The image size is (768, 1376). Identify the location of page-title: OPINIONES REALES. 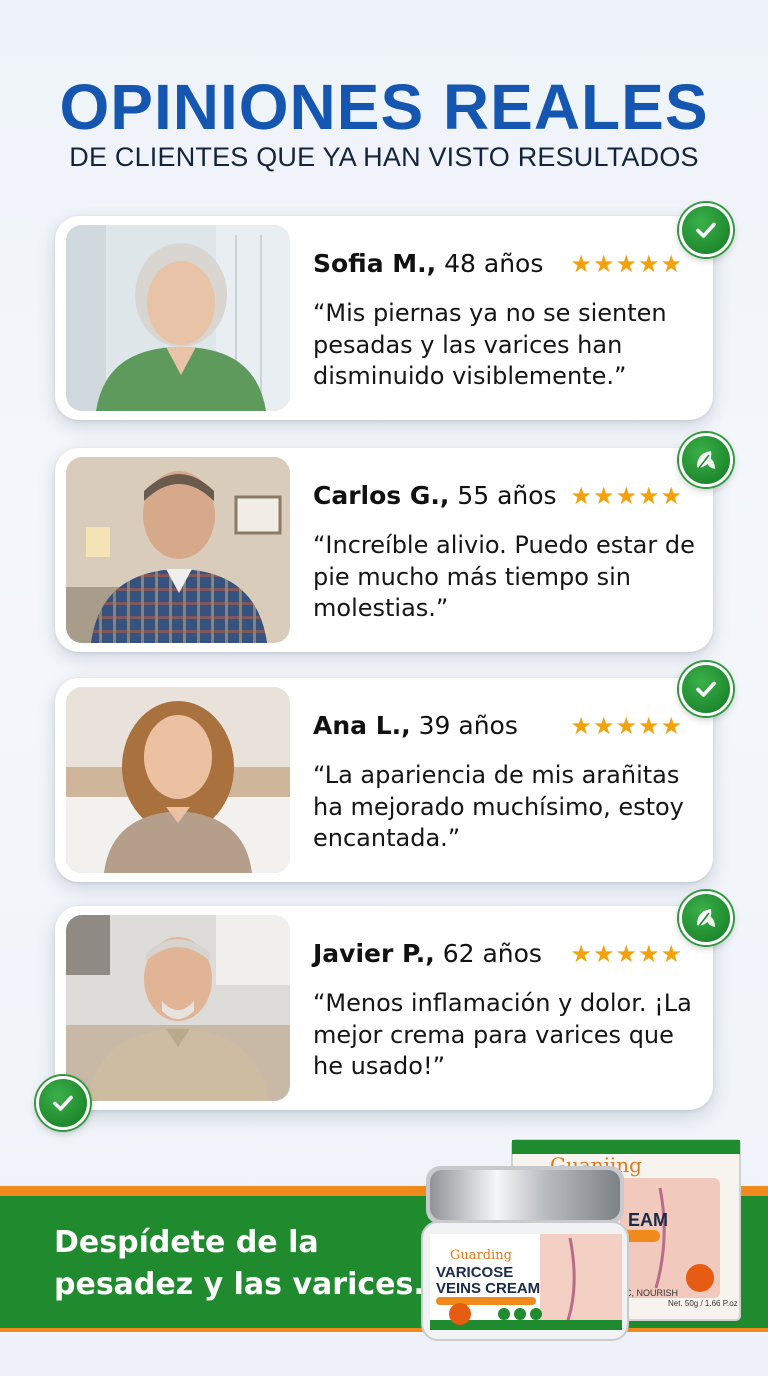
(384, 107).